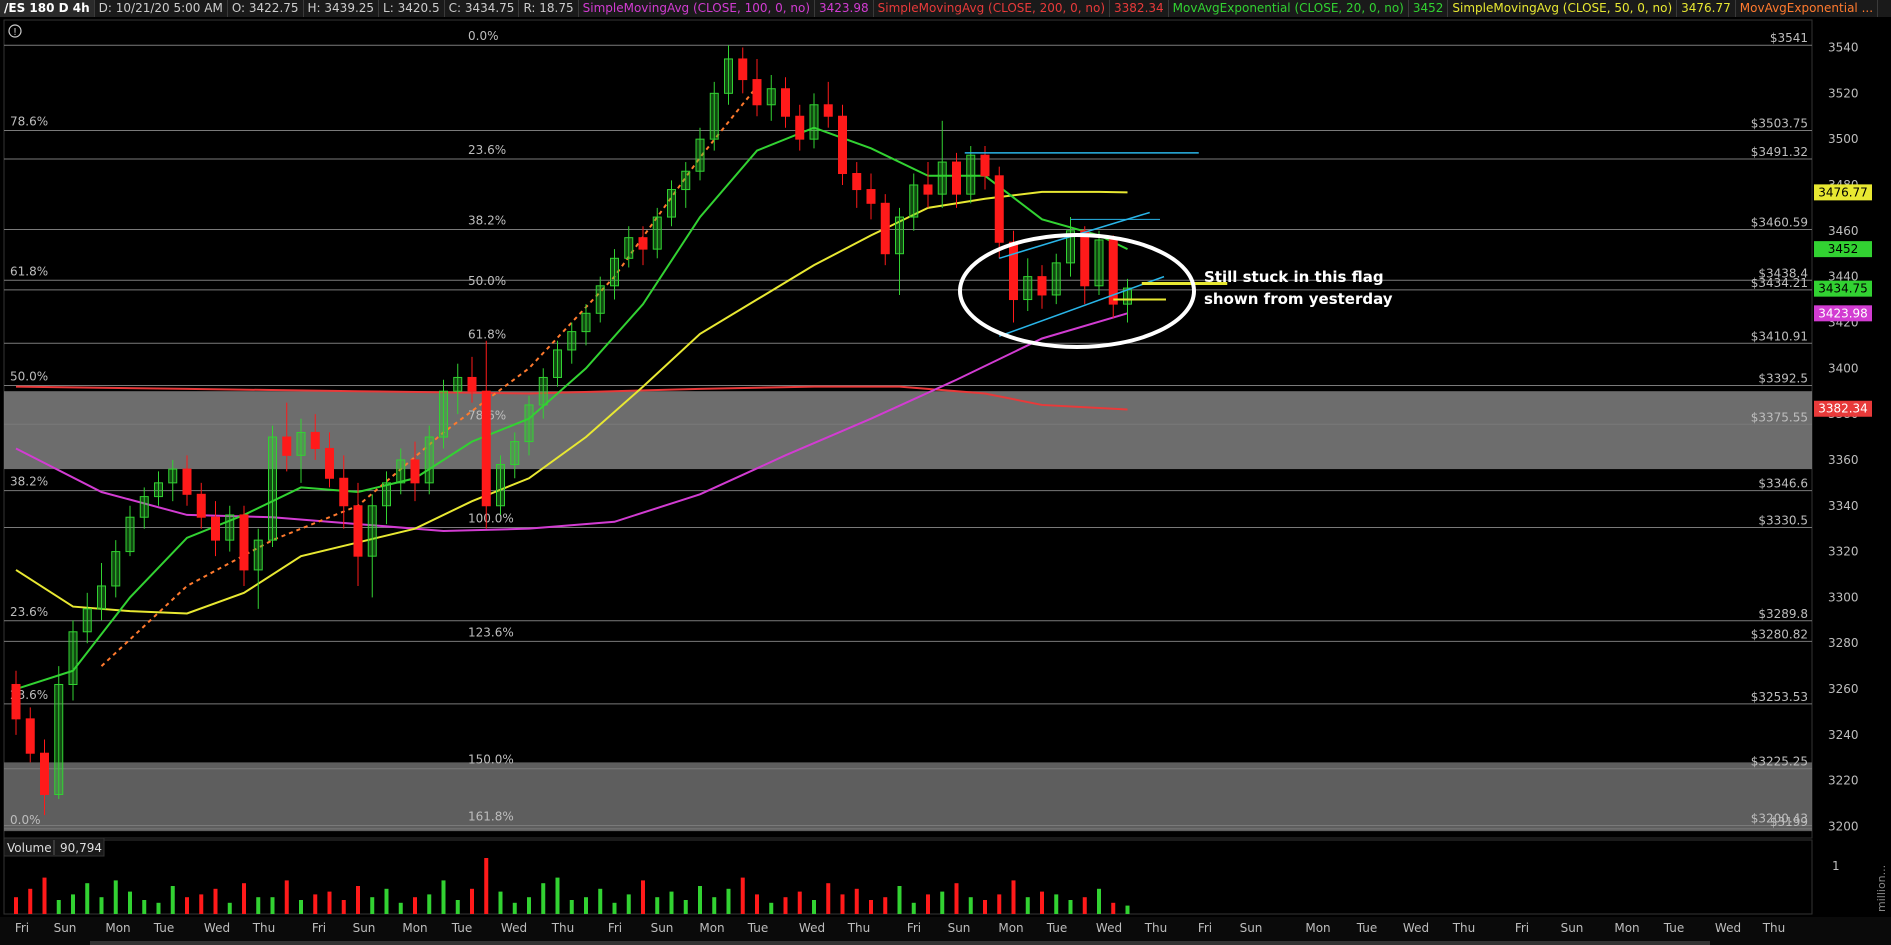  Describe the element at coordinates (1843, 643) in the screenshot. I see `y-tick-label: 3280` at that location.